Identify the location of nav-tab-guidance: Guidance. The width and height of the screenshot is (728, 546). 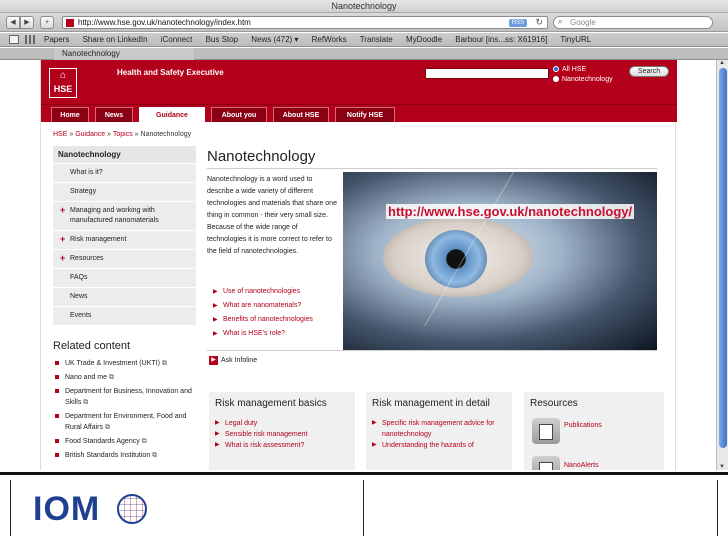
(172, 114).